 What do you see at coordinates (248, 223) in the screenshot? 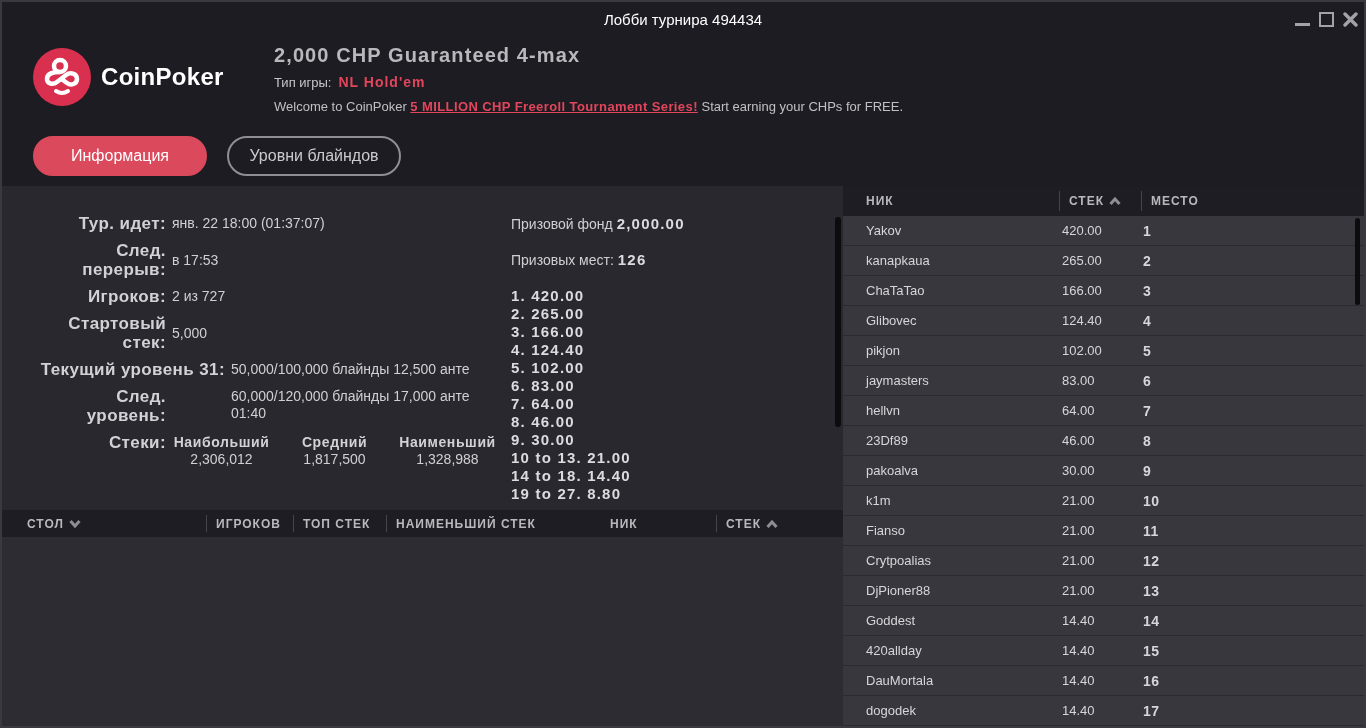
I see `info-value: янв. 22 18:00 (01:37:07)` at bounding box center [248, 223].